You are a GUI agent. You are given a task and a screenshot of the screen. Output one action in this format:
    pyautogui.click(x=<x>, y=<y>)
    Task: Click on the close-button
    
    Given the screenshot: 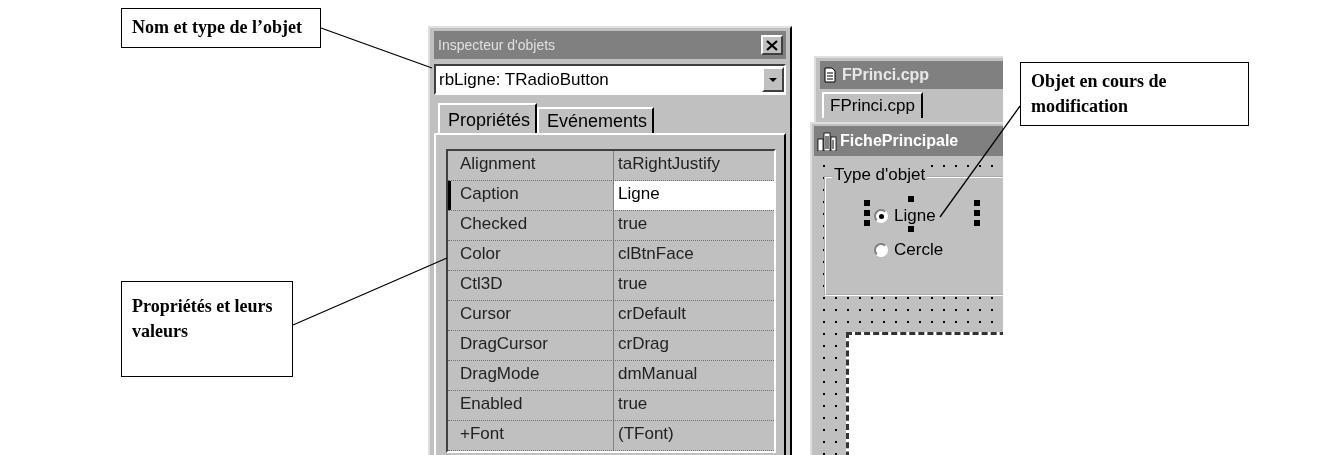 What is the action you would take?
    pyautogui.click(x=772, y=45)
    